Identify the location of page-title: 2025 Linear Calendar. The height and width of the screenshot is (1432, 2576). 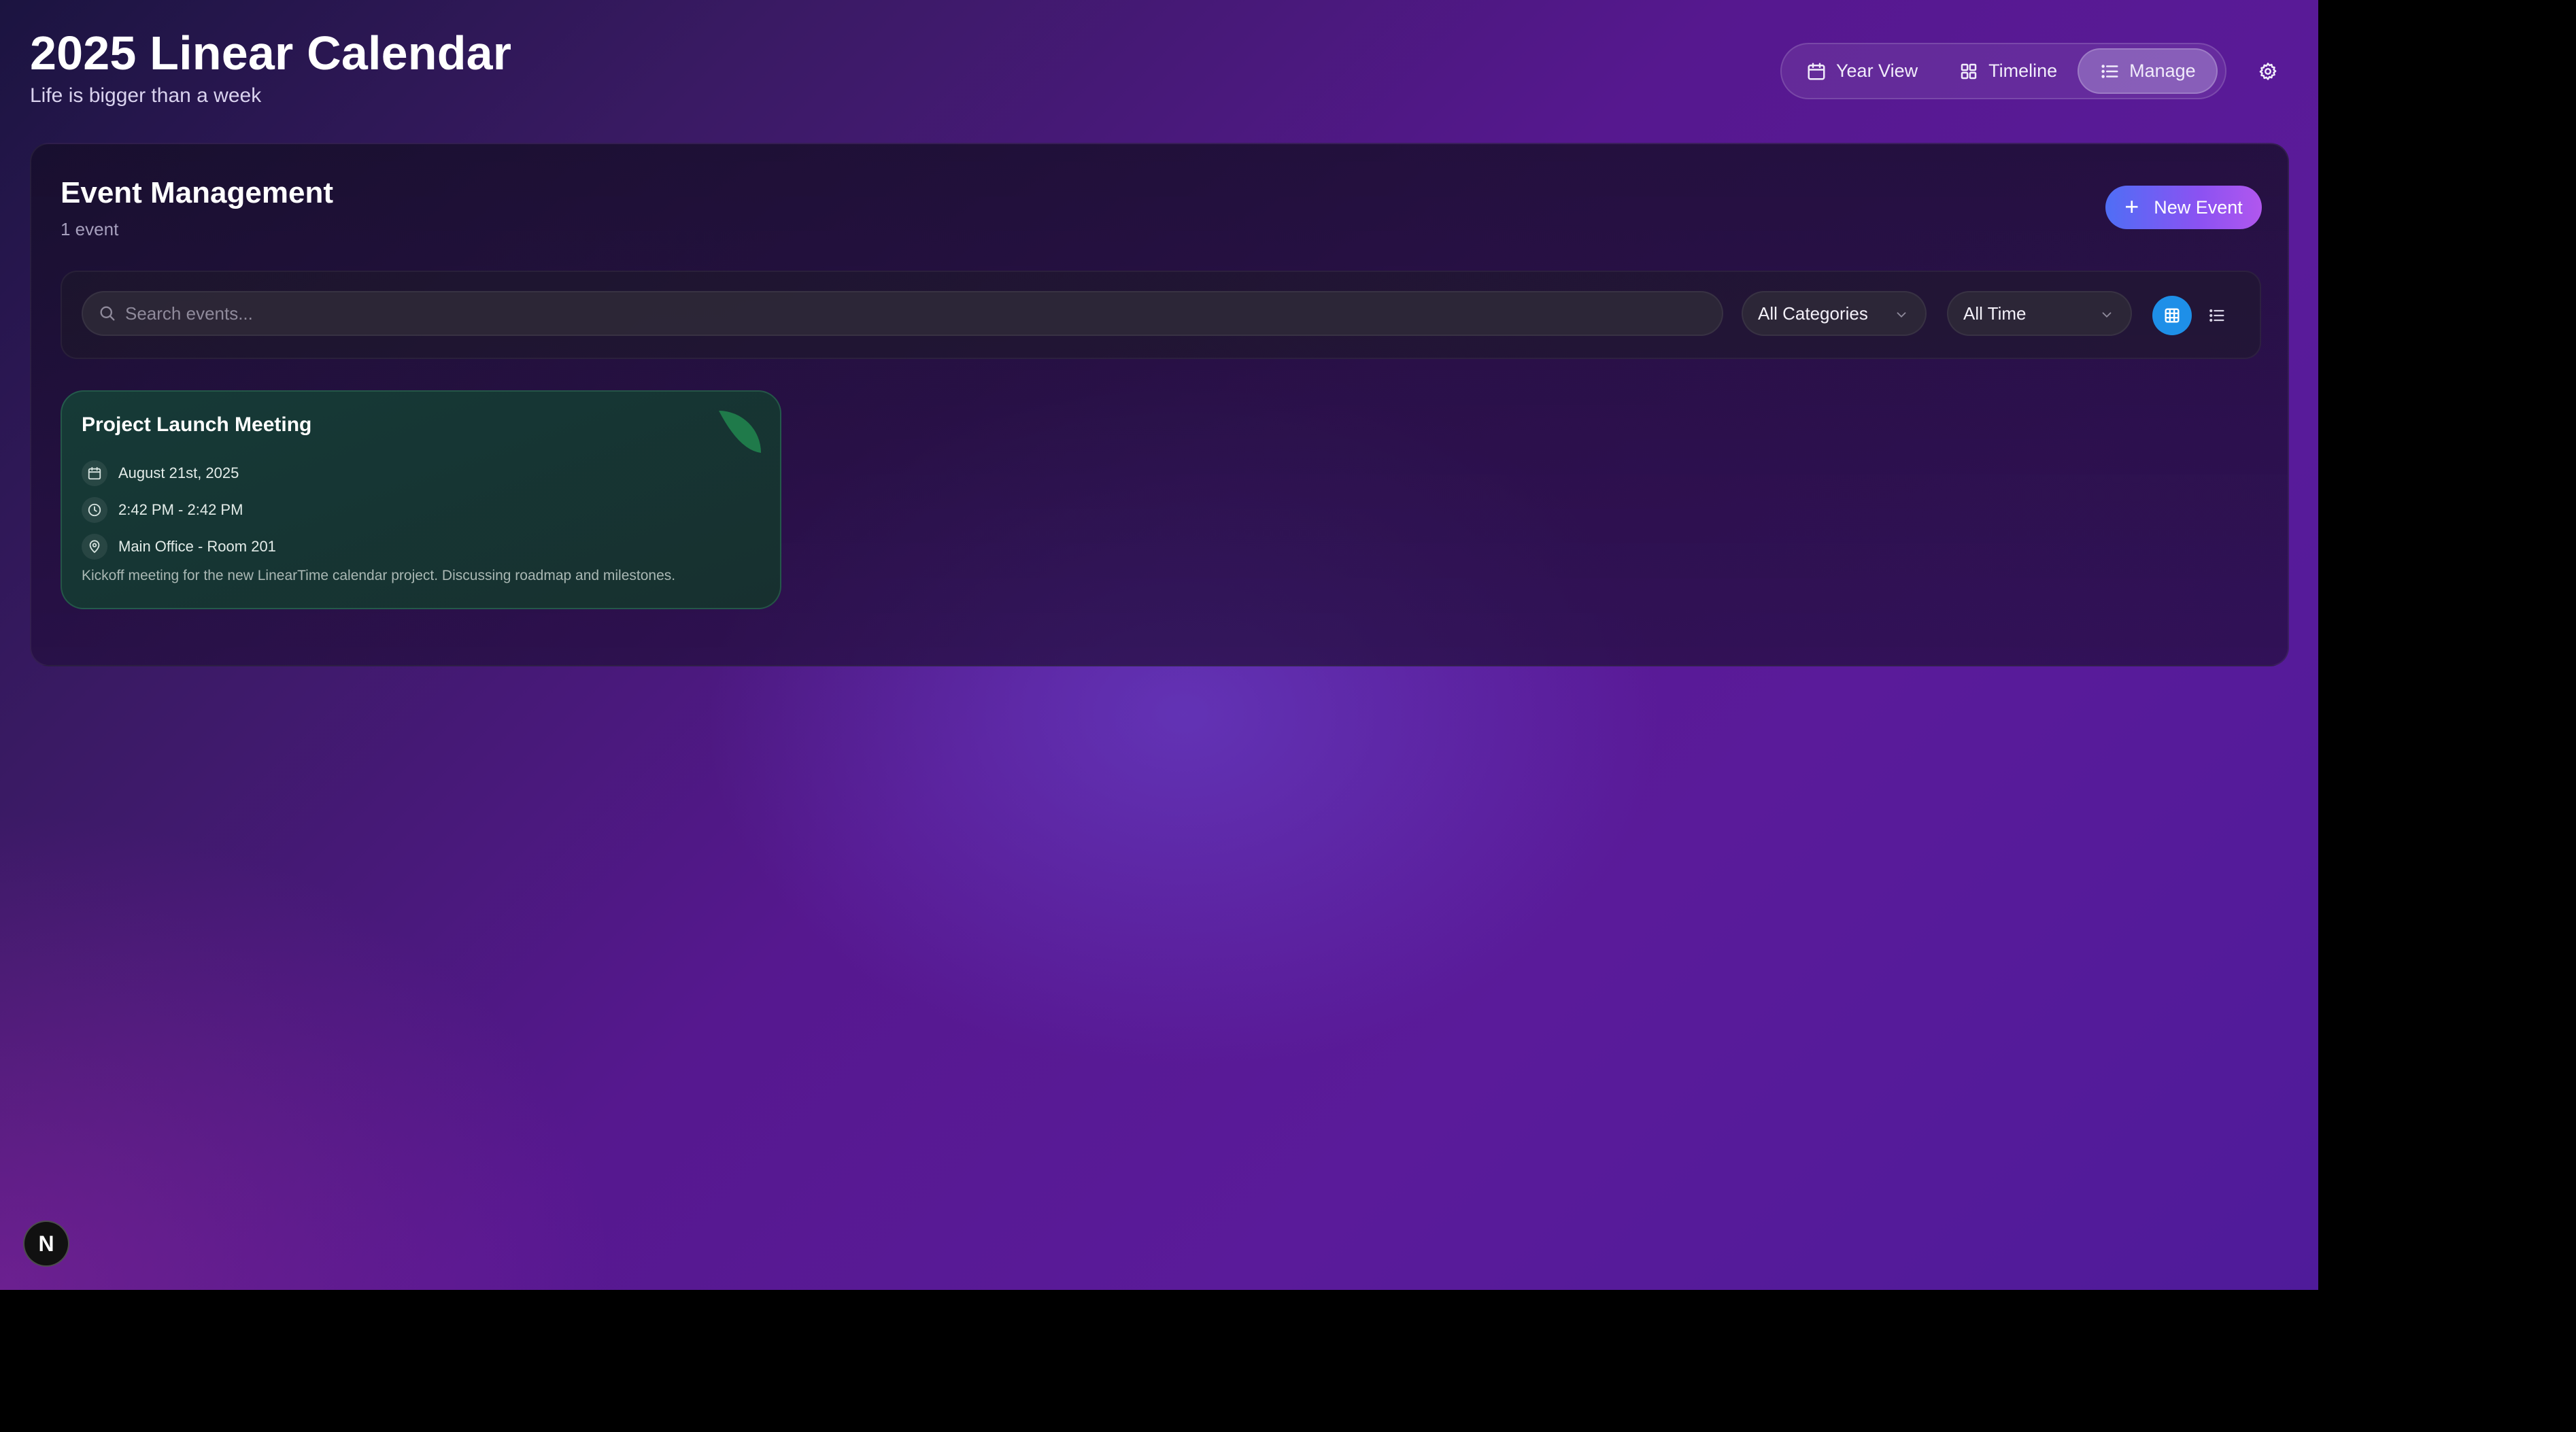
(271, 54).